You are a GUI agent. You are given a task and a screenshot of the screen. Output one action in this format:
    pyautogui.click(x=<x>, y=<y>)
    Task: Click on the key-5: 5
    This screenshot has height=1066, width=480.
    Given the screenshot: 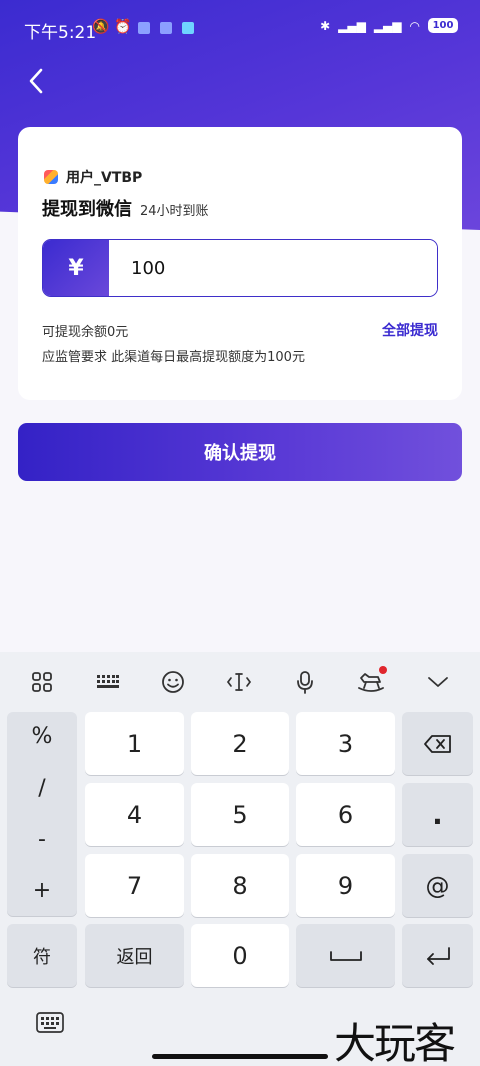 What is the action you would take?
    pyautogui.click(x=240, y=814)
    